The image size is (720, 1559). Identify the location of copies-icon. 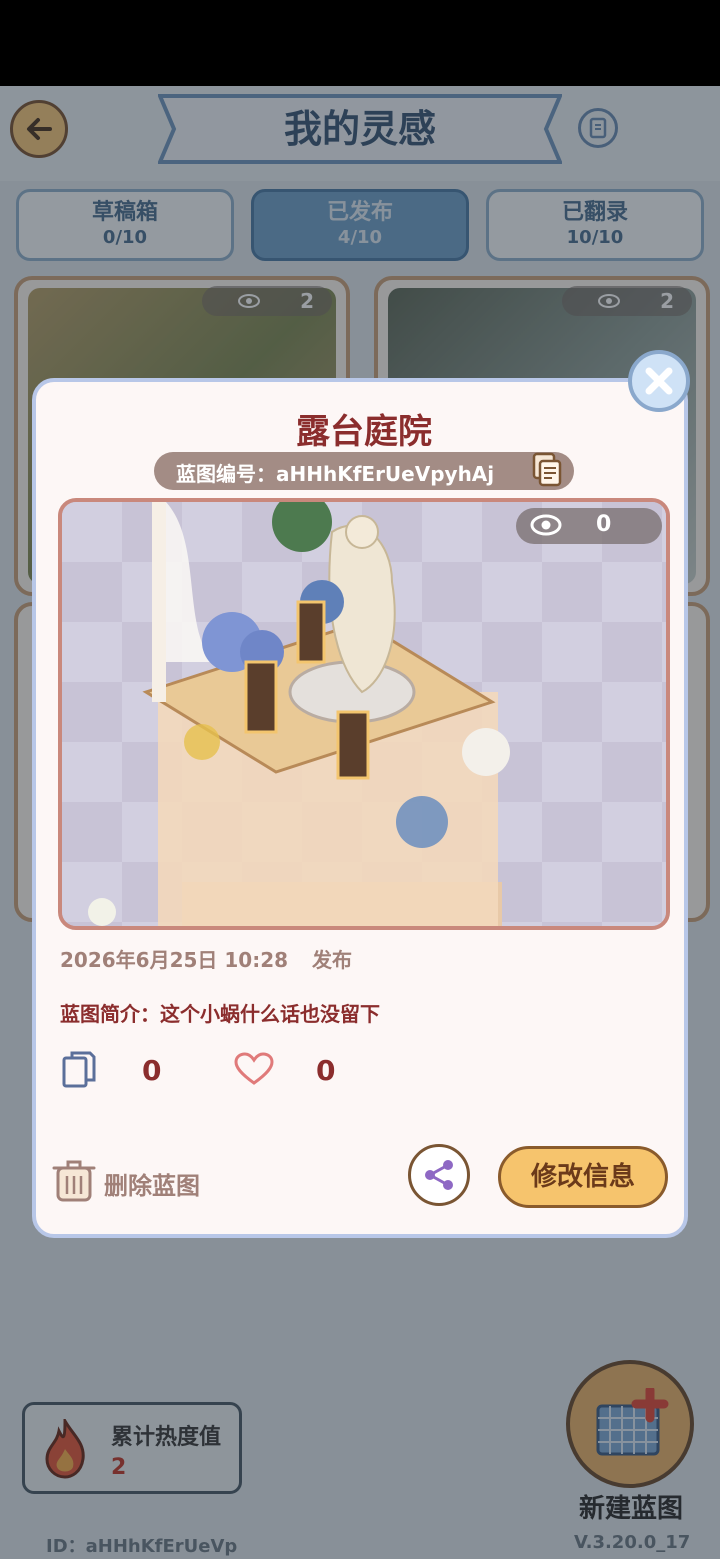
(79, 1069).